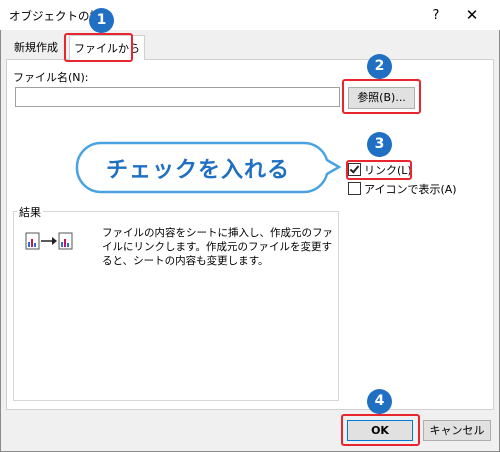  I want to click on highlight-ok-button, so click(380, 430).